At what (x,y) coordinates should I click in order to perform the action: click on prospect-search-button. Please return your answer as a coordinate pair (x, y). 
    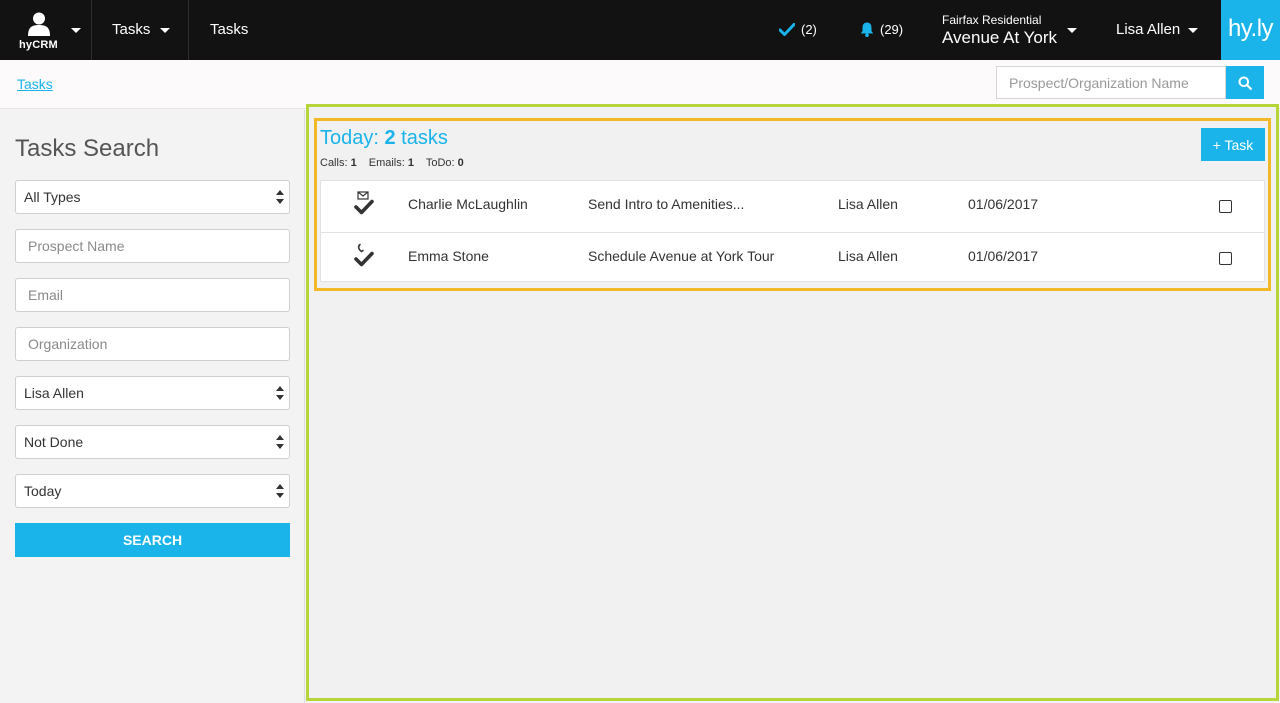
    Looking at the image, I should click on (1245, 82).